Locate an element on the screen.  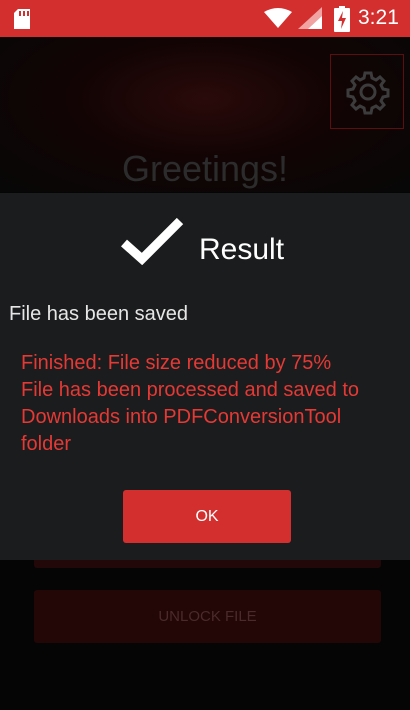
detail-line: File has been processed and saved to is located at coordinates (190, 390).